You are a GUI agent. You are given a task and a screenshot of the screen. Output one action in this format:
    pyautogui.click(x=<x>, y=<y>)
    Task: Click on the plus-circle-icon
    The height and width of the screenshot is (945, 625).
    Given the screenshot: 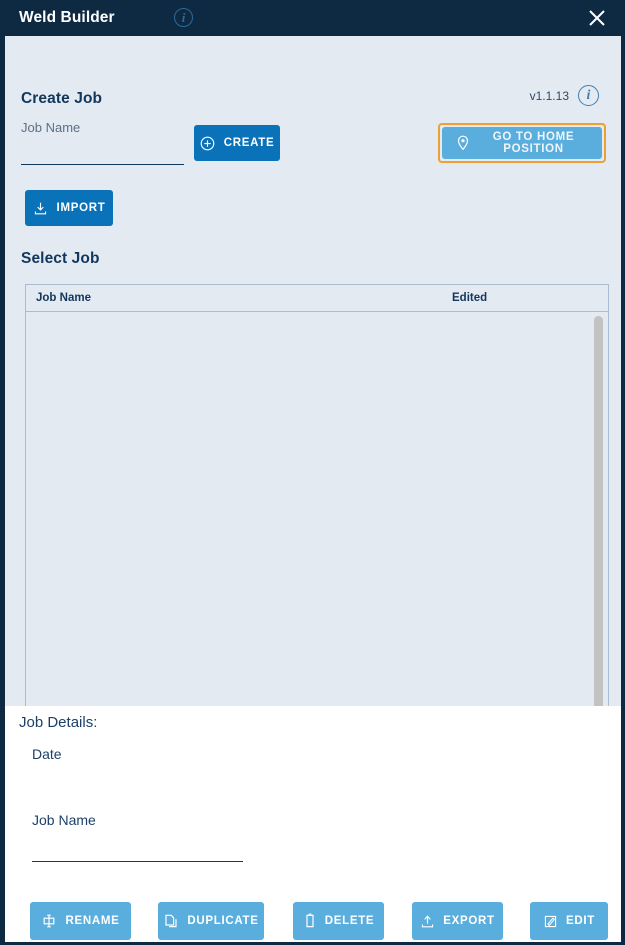 What is the action you would take?
    pyautogui.click(x=207, y=143)
    